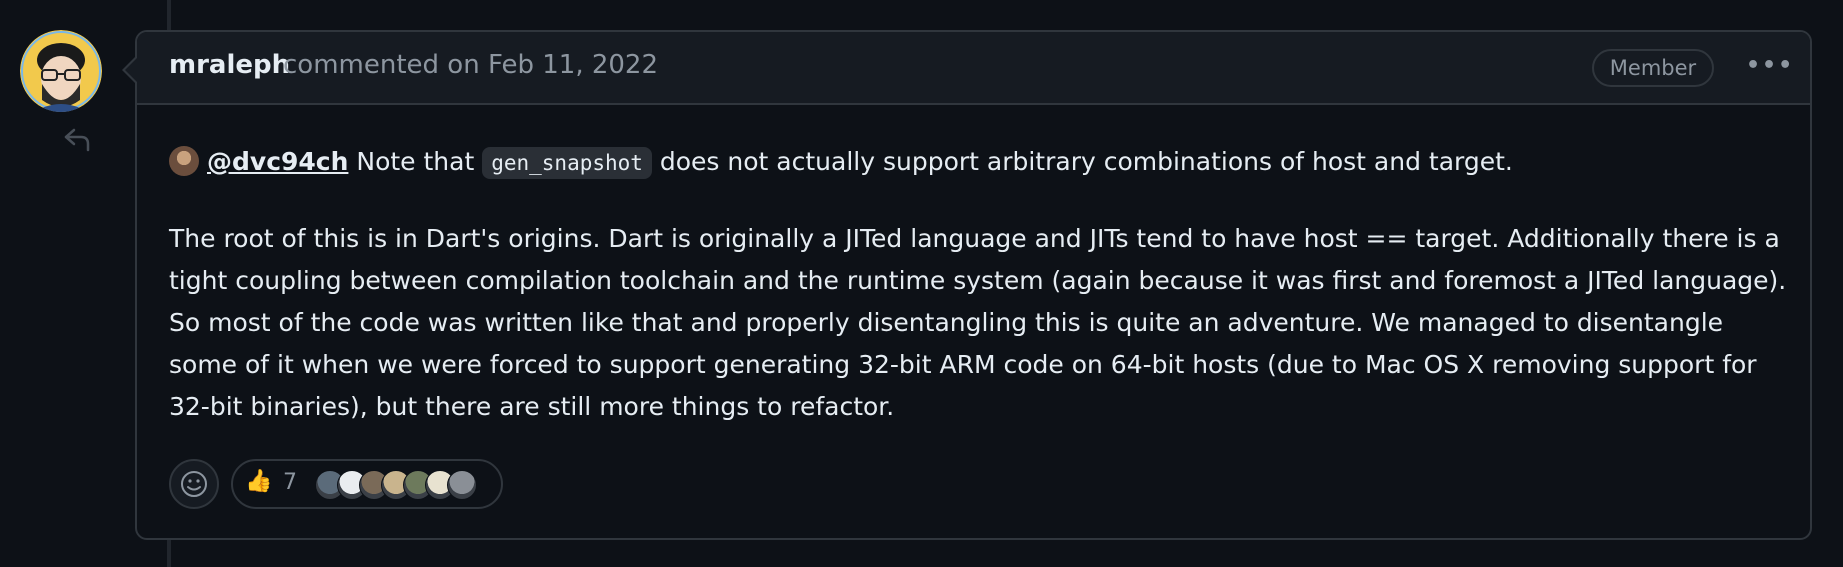 This screenshot has height=567, width=1843. I want to click on comment-timestamp: commented on Feb 11, 2022, so click(470, 65).